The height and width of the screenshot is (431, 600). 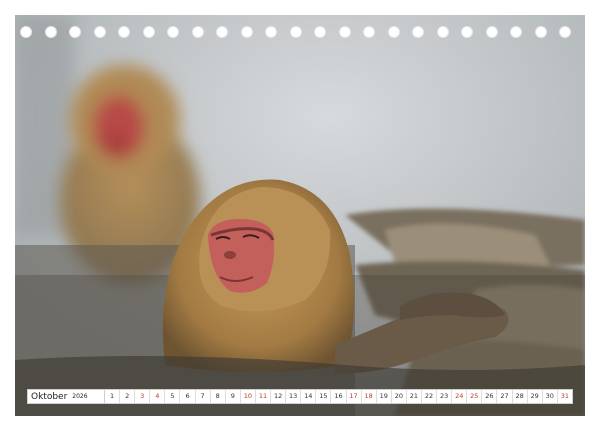 What do you see at coordinates (143, 396) in the screenshot?
I see `calendar-day: 3` at bounding box center [143, 396].